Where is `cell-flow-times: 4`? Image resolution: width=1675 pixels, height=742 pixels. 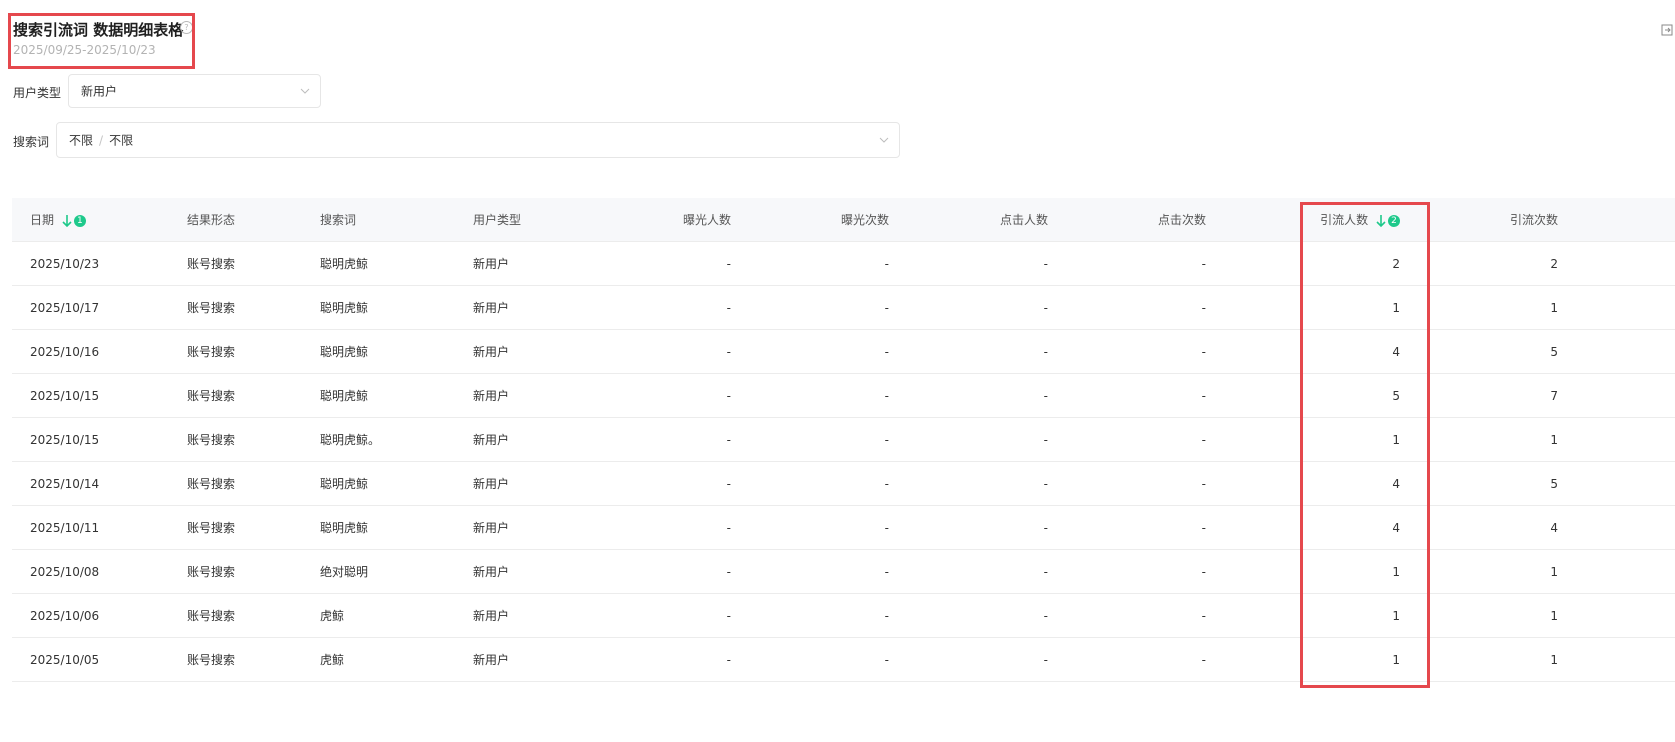
cell-flow-times: 4 is located at coordinates (1554, 528).